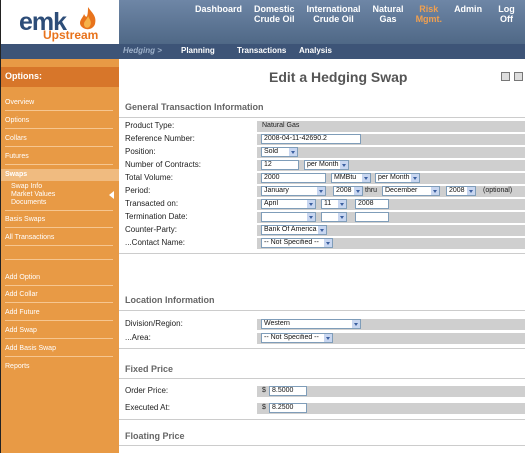 This screenshot has width=525, height=453. I want to click on nav-admin: Admin, so click(468, 14).